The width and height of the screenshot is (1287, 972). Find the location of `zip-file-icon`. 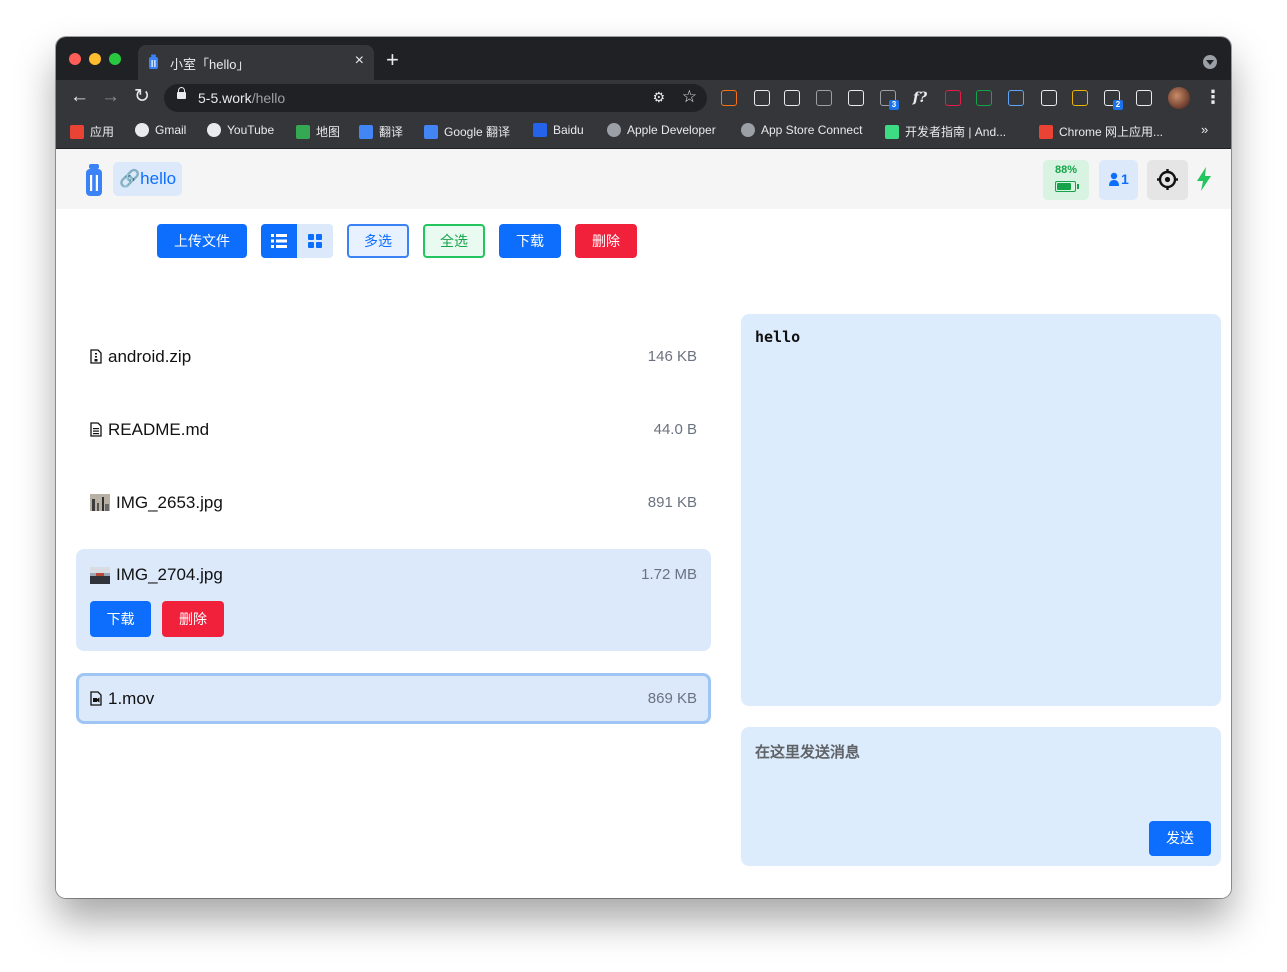

zip-file-icon is located at coordinates (96, 356).